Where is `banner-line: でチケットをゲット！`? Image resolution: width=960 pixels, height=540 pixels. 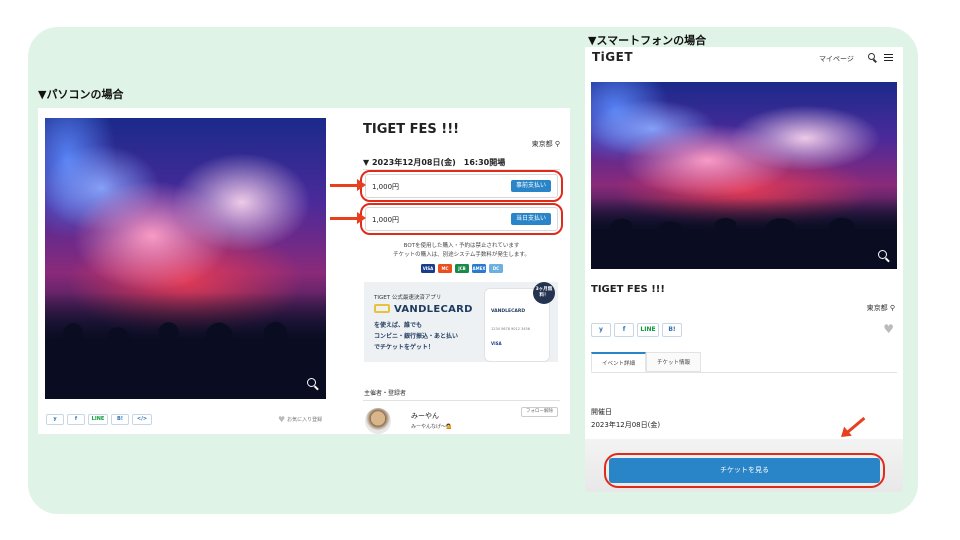
banner-line: でチケットをゲット！ is located at coordinates (404, 347).